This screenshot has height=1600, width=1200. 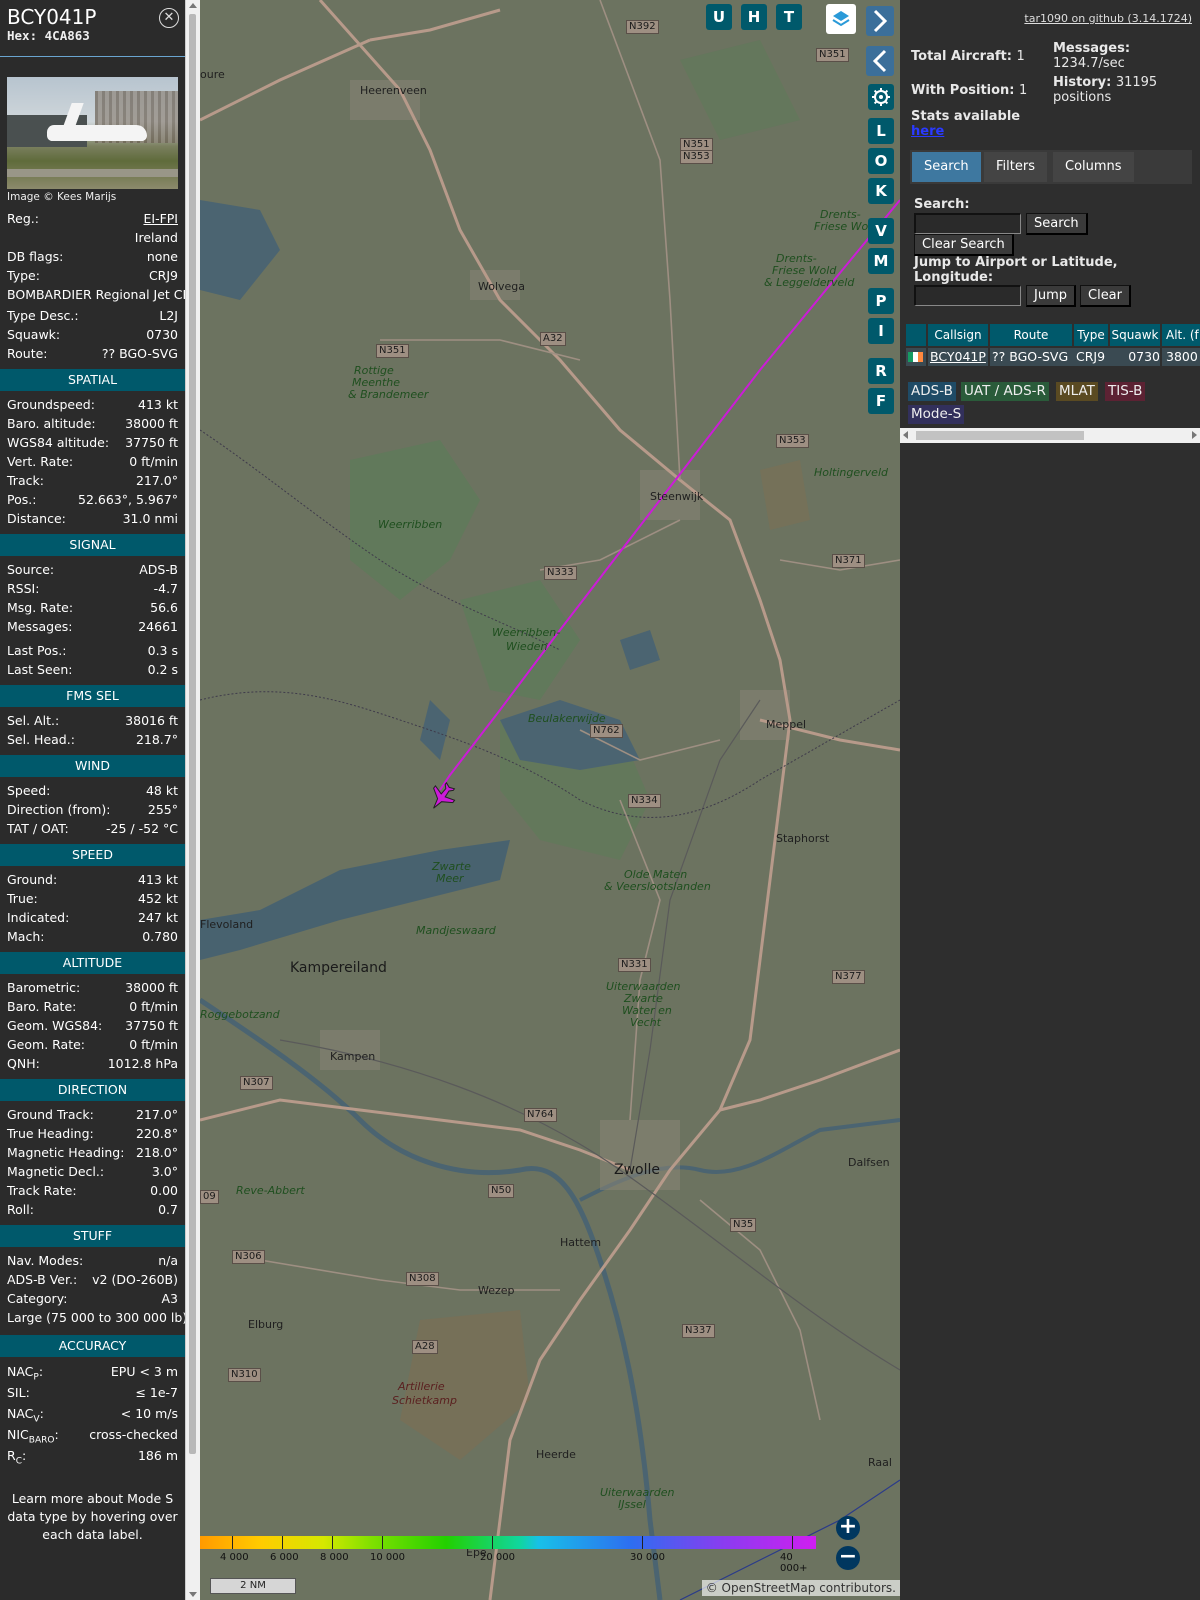 I want to click on map-place-label: Kampereiland, so click(x=338, y=968).